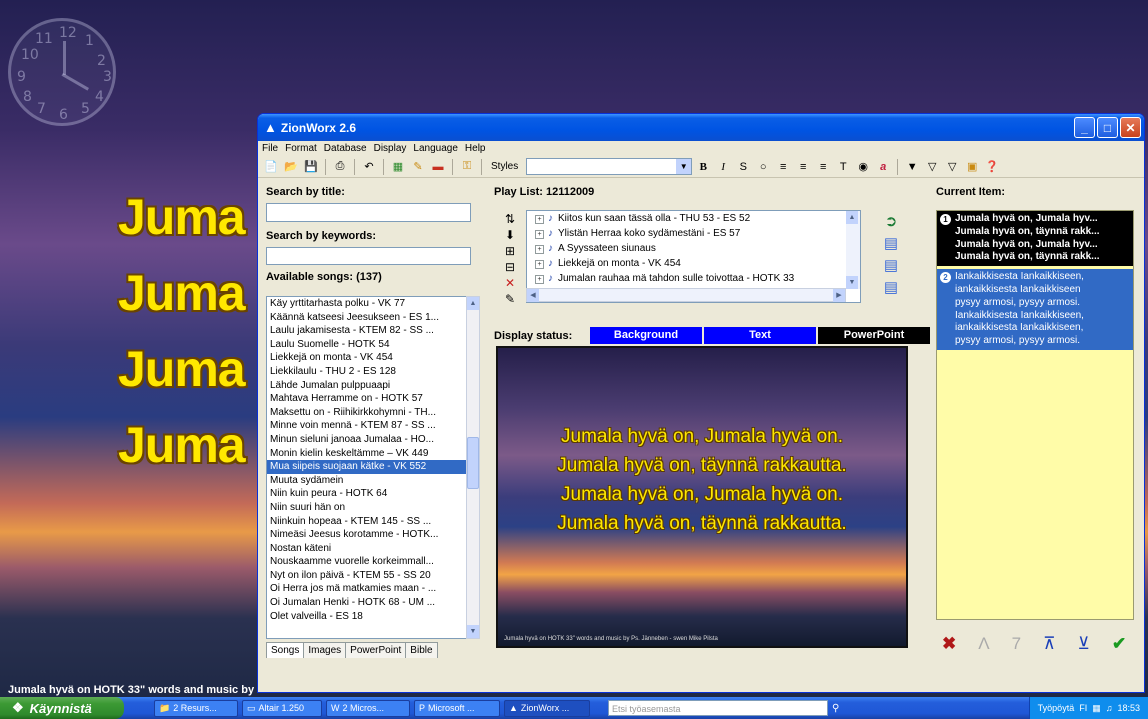 The height and width of the screenshot is (719, 1148). I want to click on tab-powerpoint: PowerPoint, so click(376, 650).